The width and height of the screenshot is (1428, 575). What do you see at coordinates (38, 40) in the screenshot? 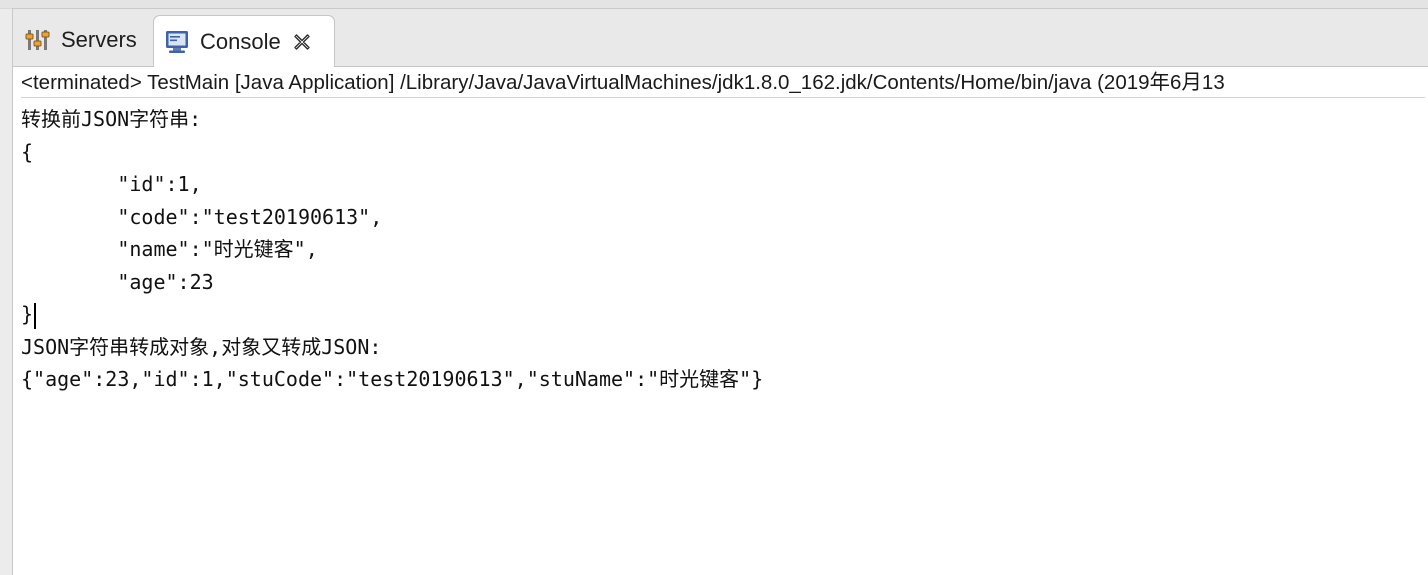
I see `servers-icon` at bounding box center [38, 40].